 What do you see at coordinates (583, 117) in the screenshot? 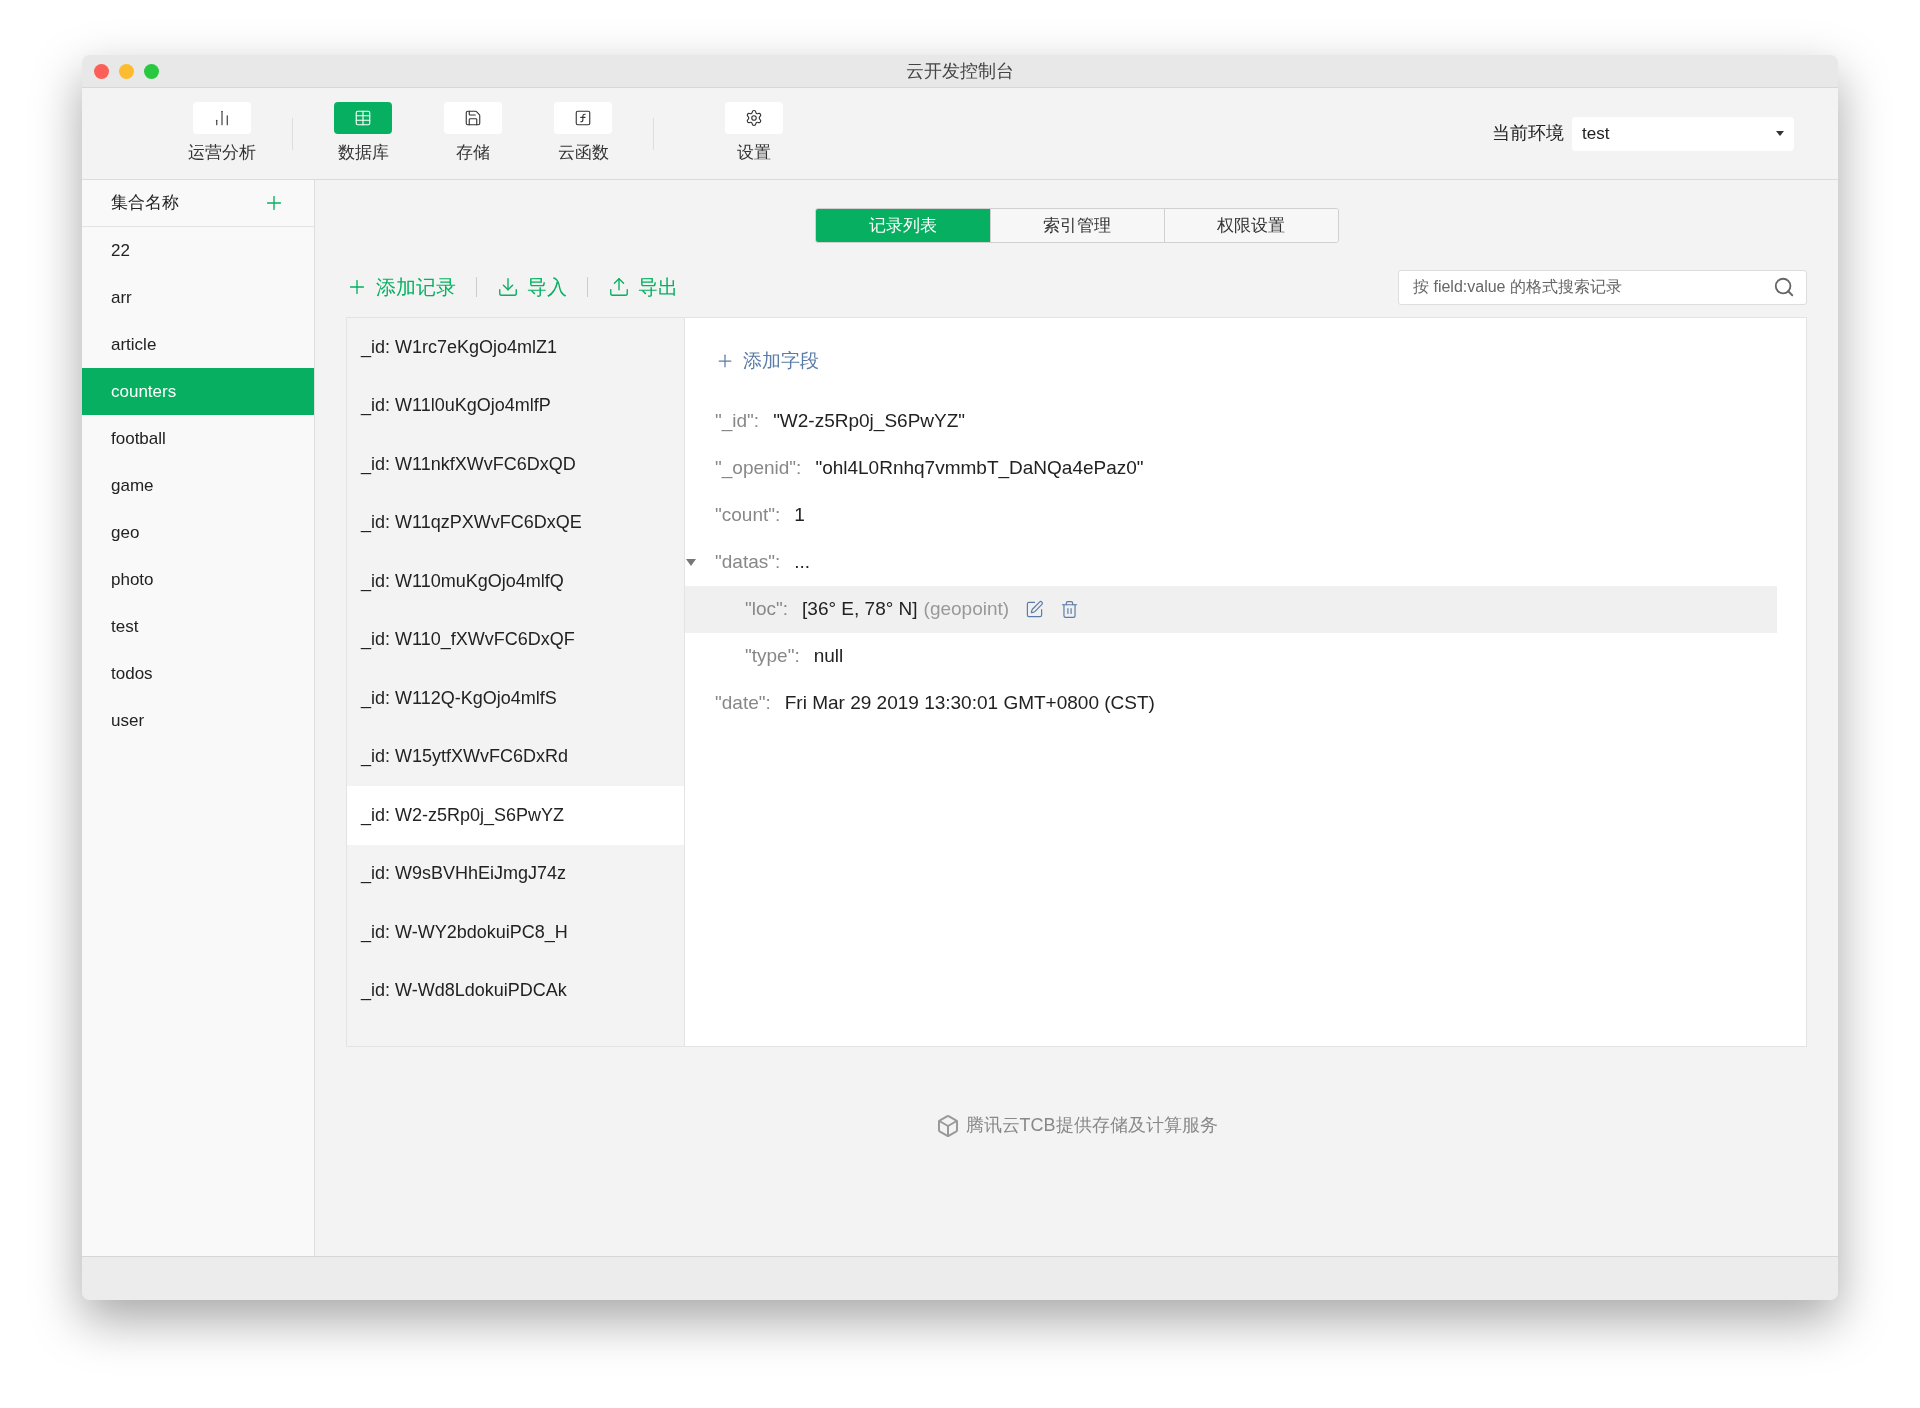
I see `function-icon` at bounding box center [583, 117].